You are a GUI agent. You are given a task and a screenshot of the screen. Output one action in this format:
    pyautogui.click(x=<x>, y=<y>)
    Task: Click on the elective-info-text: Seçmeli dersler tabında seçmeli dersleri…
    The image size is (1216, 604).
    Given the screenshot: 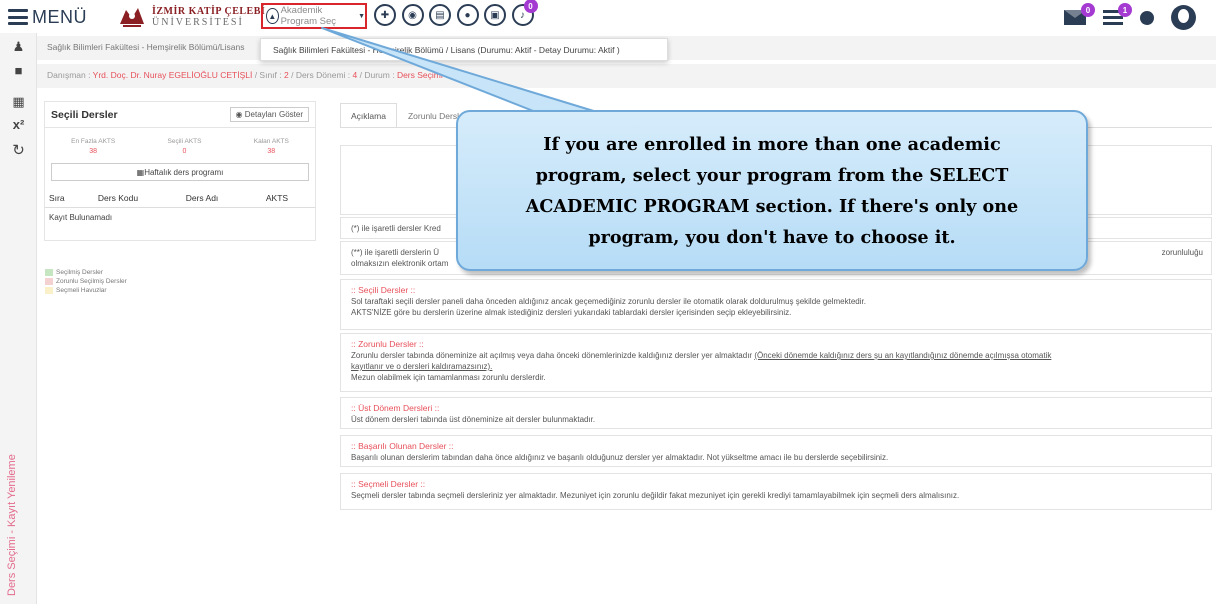 What is the action you would take?
    pyautogui.click(x=655, y=495)
    